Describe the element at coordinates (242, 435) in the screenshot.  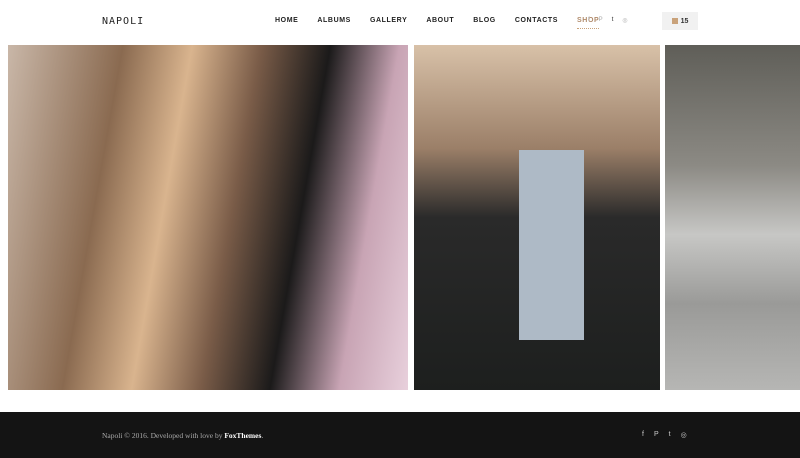
I see `brand-link: FoxThemes` at that location.